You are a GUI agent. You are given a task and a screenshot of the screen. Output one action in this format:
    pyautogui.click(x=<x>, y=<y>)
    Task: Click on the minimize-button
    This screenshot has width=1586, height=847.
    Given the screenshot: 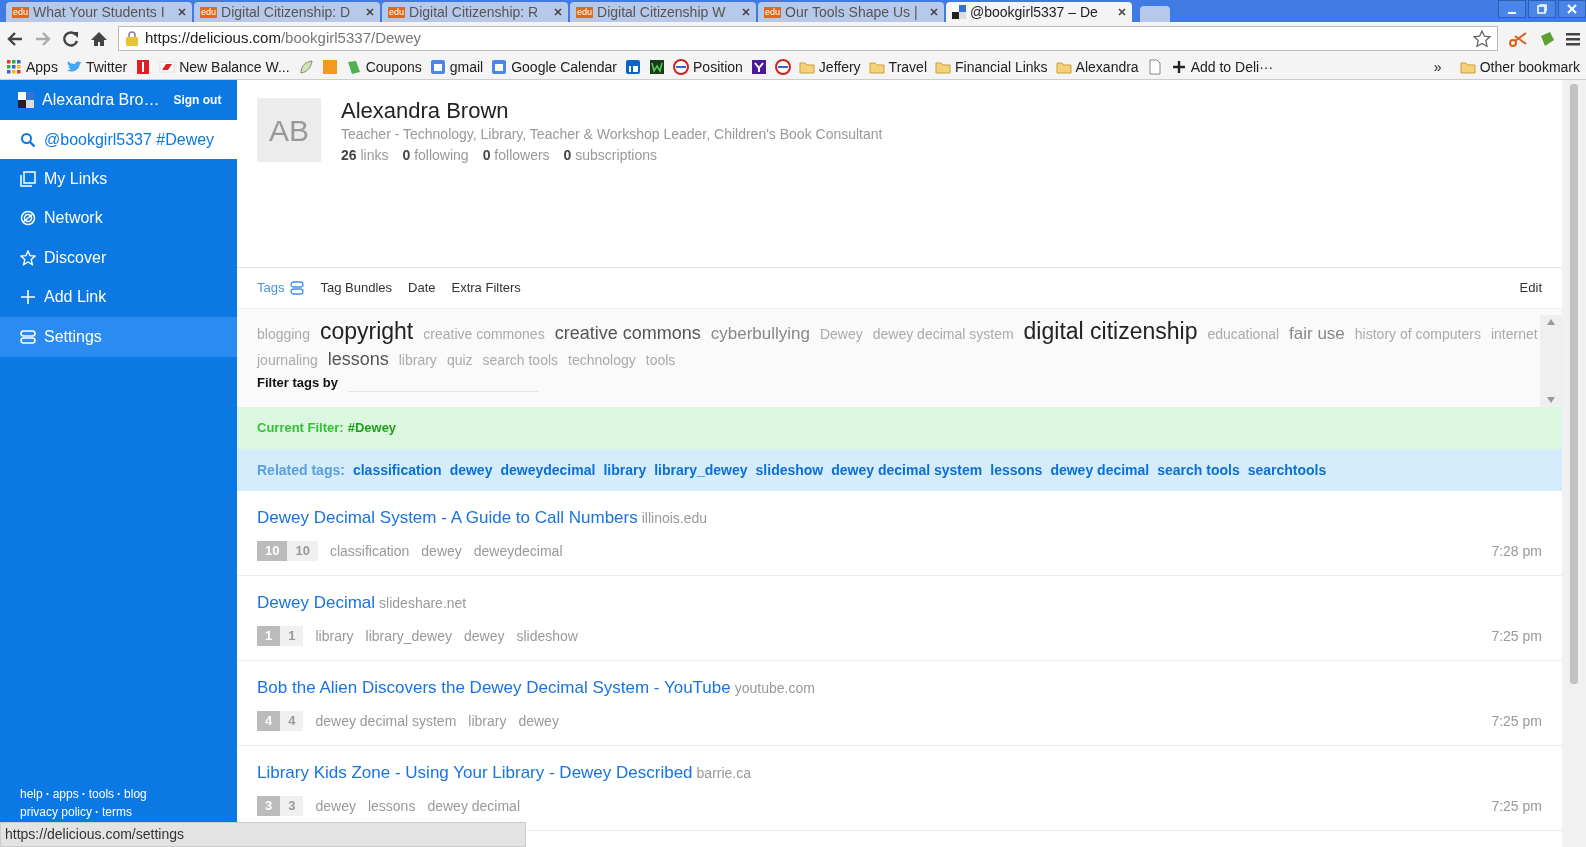 What is the action you would take?
    pyautogui.click(x=1512, y=9)
    